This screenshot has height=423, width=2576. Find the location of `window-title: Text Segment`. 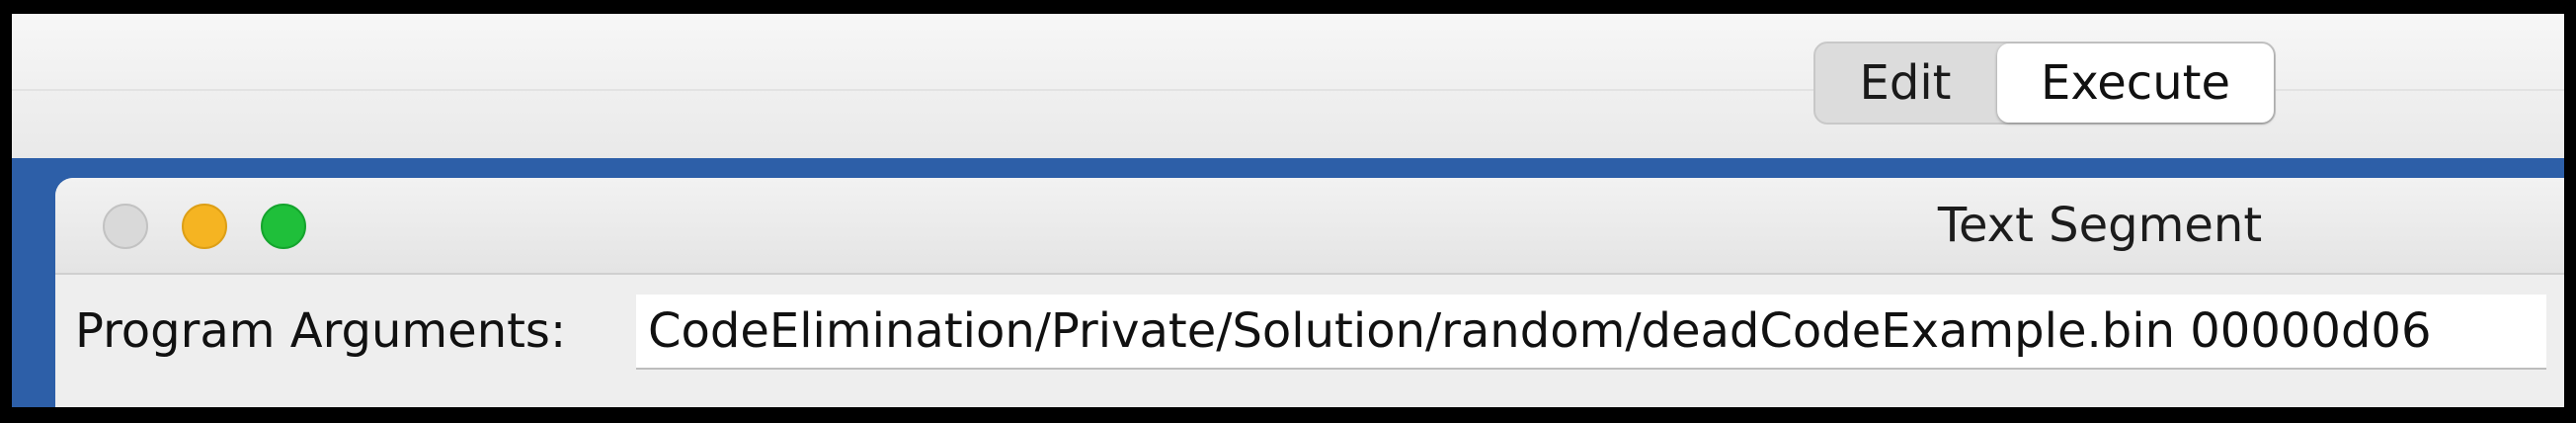

window-title: Text Segment is located at coordinates (2100, 225).